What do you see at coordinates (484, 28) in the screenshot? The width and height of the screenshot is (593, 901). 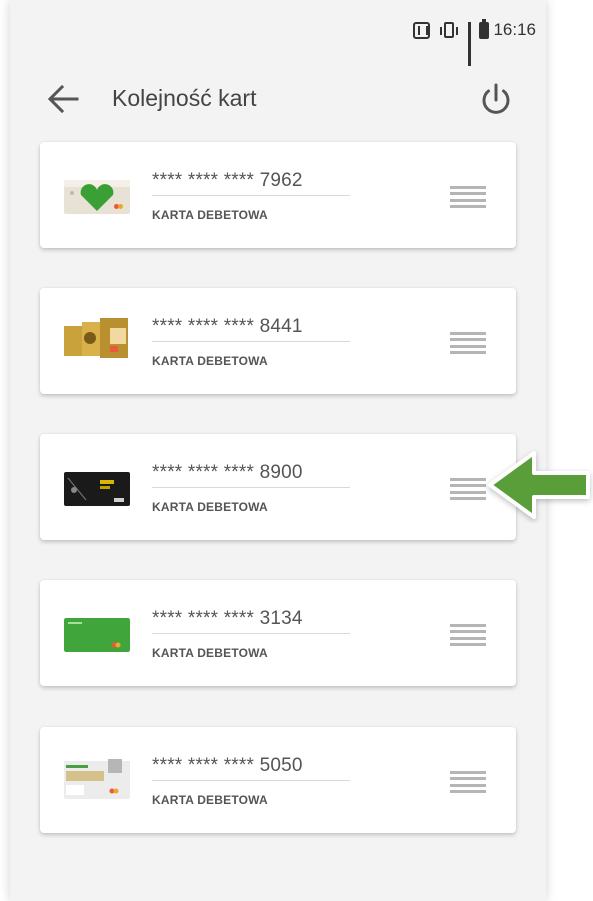 I see `battery-icon` at bounding box center [484, 28].